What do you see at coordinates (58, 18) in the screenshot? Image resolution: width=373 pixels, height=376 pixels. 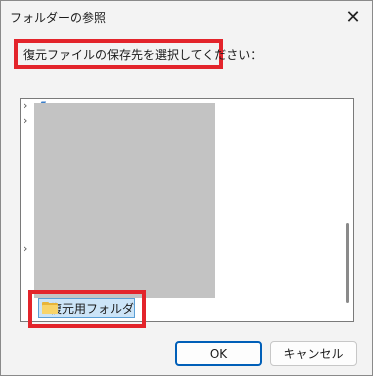 I see `dialog-title: フォルダーの参照` at bounding box center [58, 18].